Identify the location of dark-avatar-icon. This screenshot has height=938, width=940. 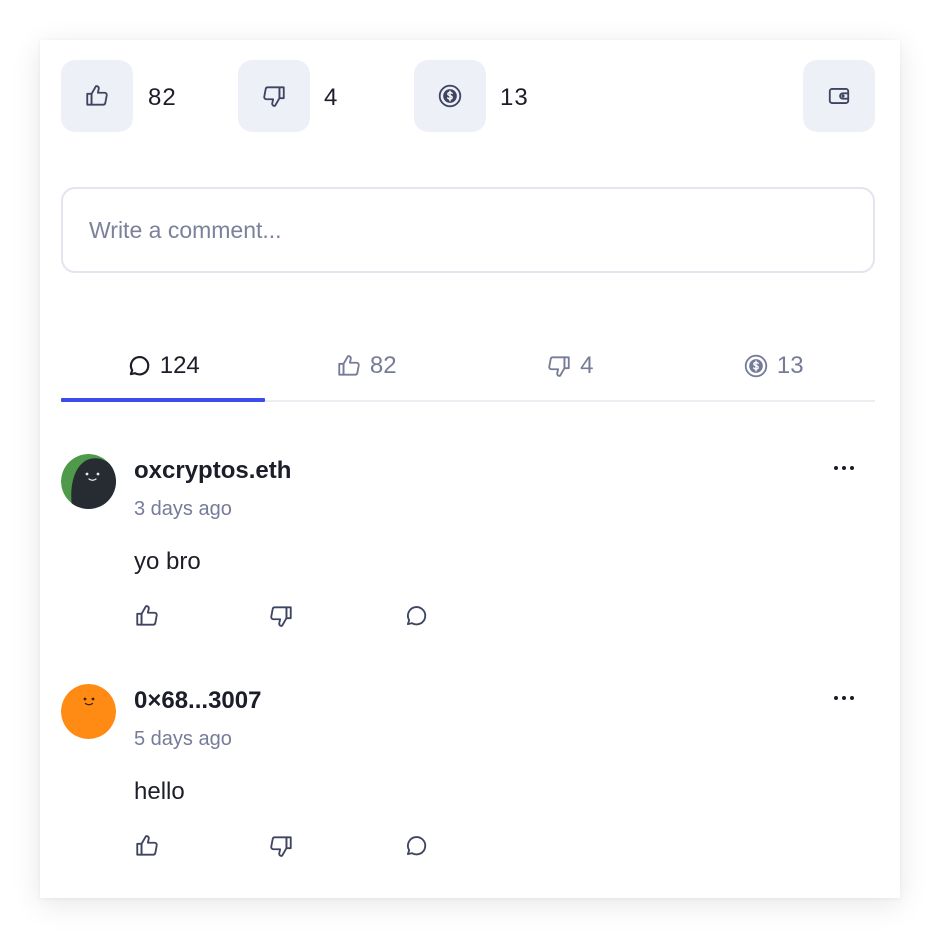
(88, 481).